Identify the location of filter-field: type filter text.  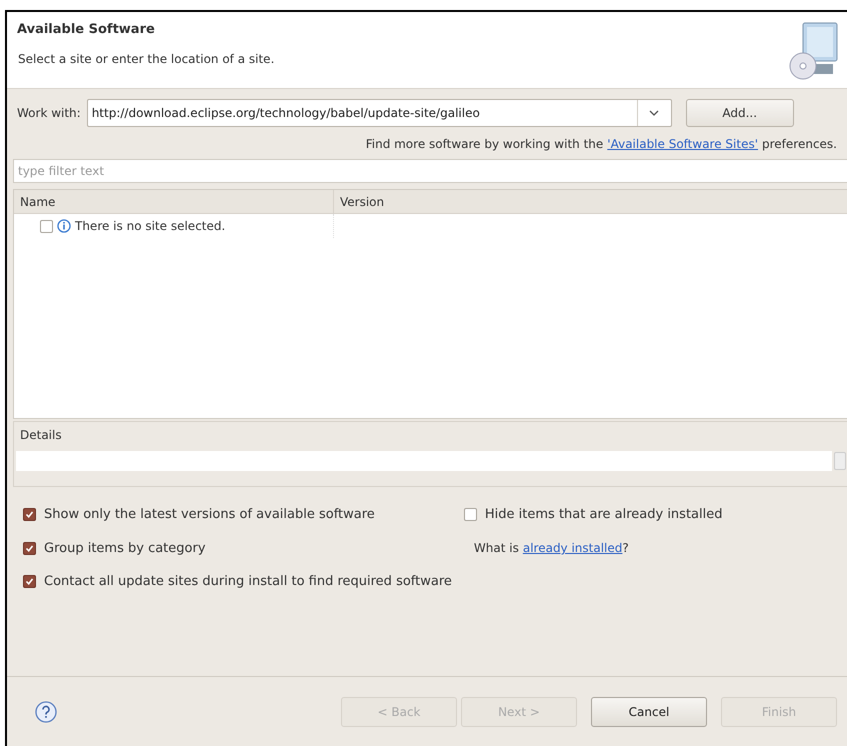
(430, 171).